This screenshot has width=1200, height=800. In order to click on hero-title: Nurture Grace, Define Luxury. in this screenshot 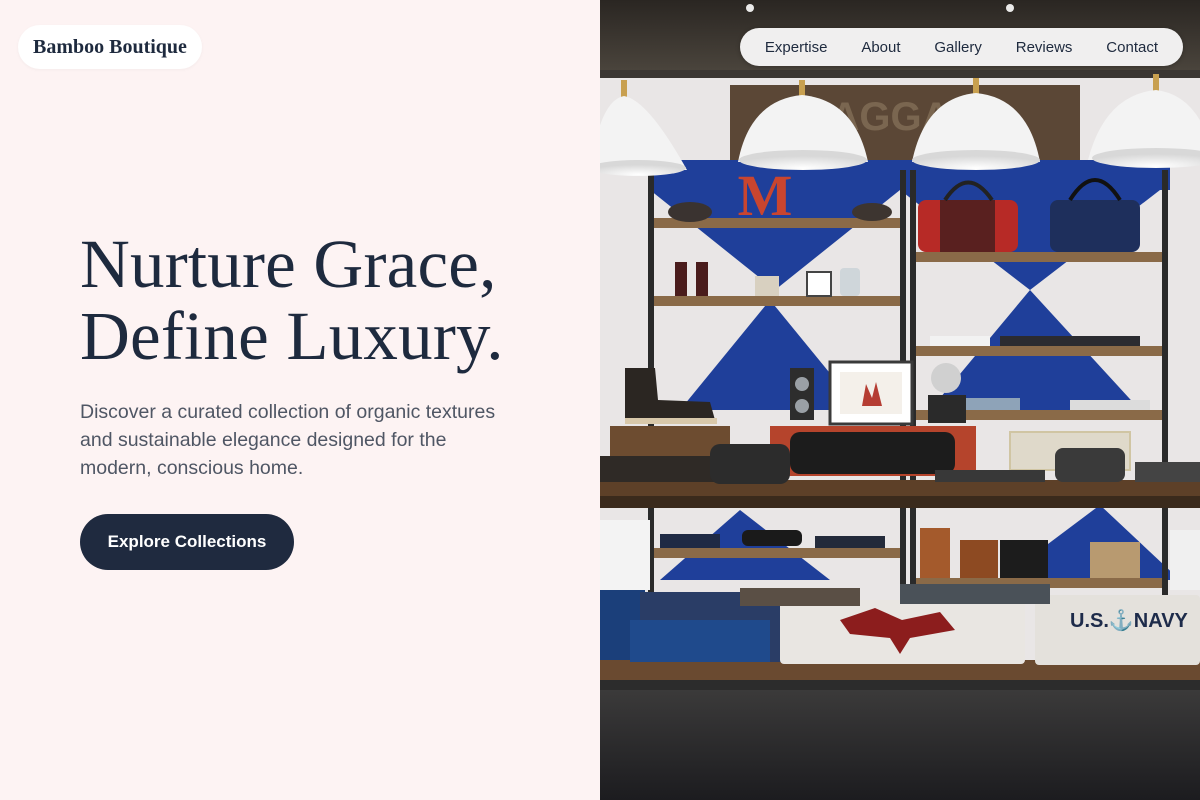, I will do `click(292, 300)`.